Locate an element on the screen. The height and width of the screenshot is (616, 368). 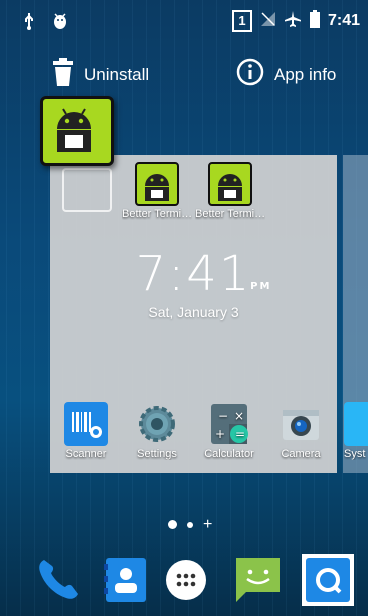
dock-all-apps is located at coordinates (186, 580).